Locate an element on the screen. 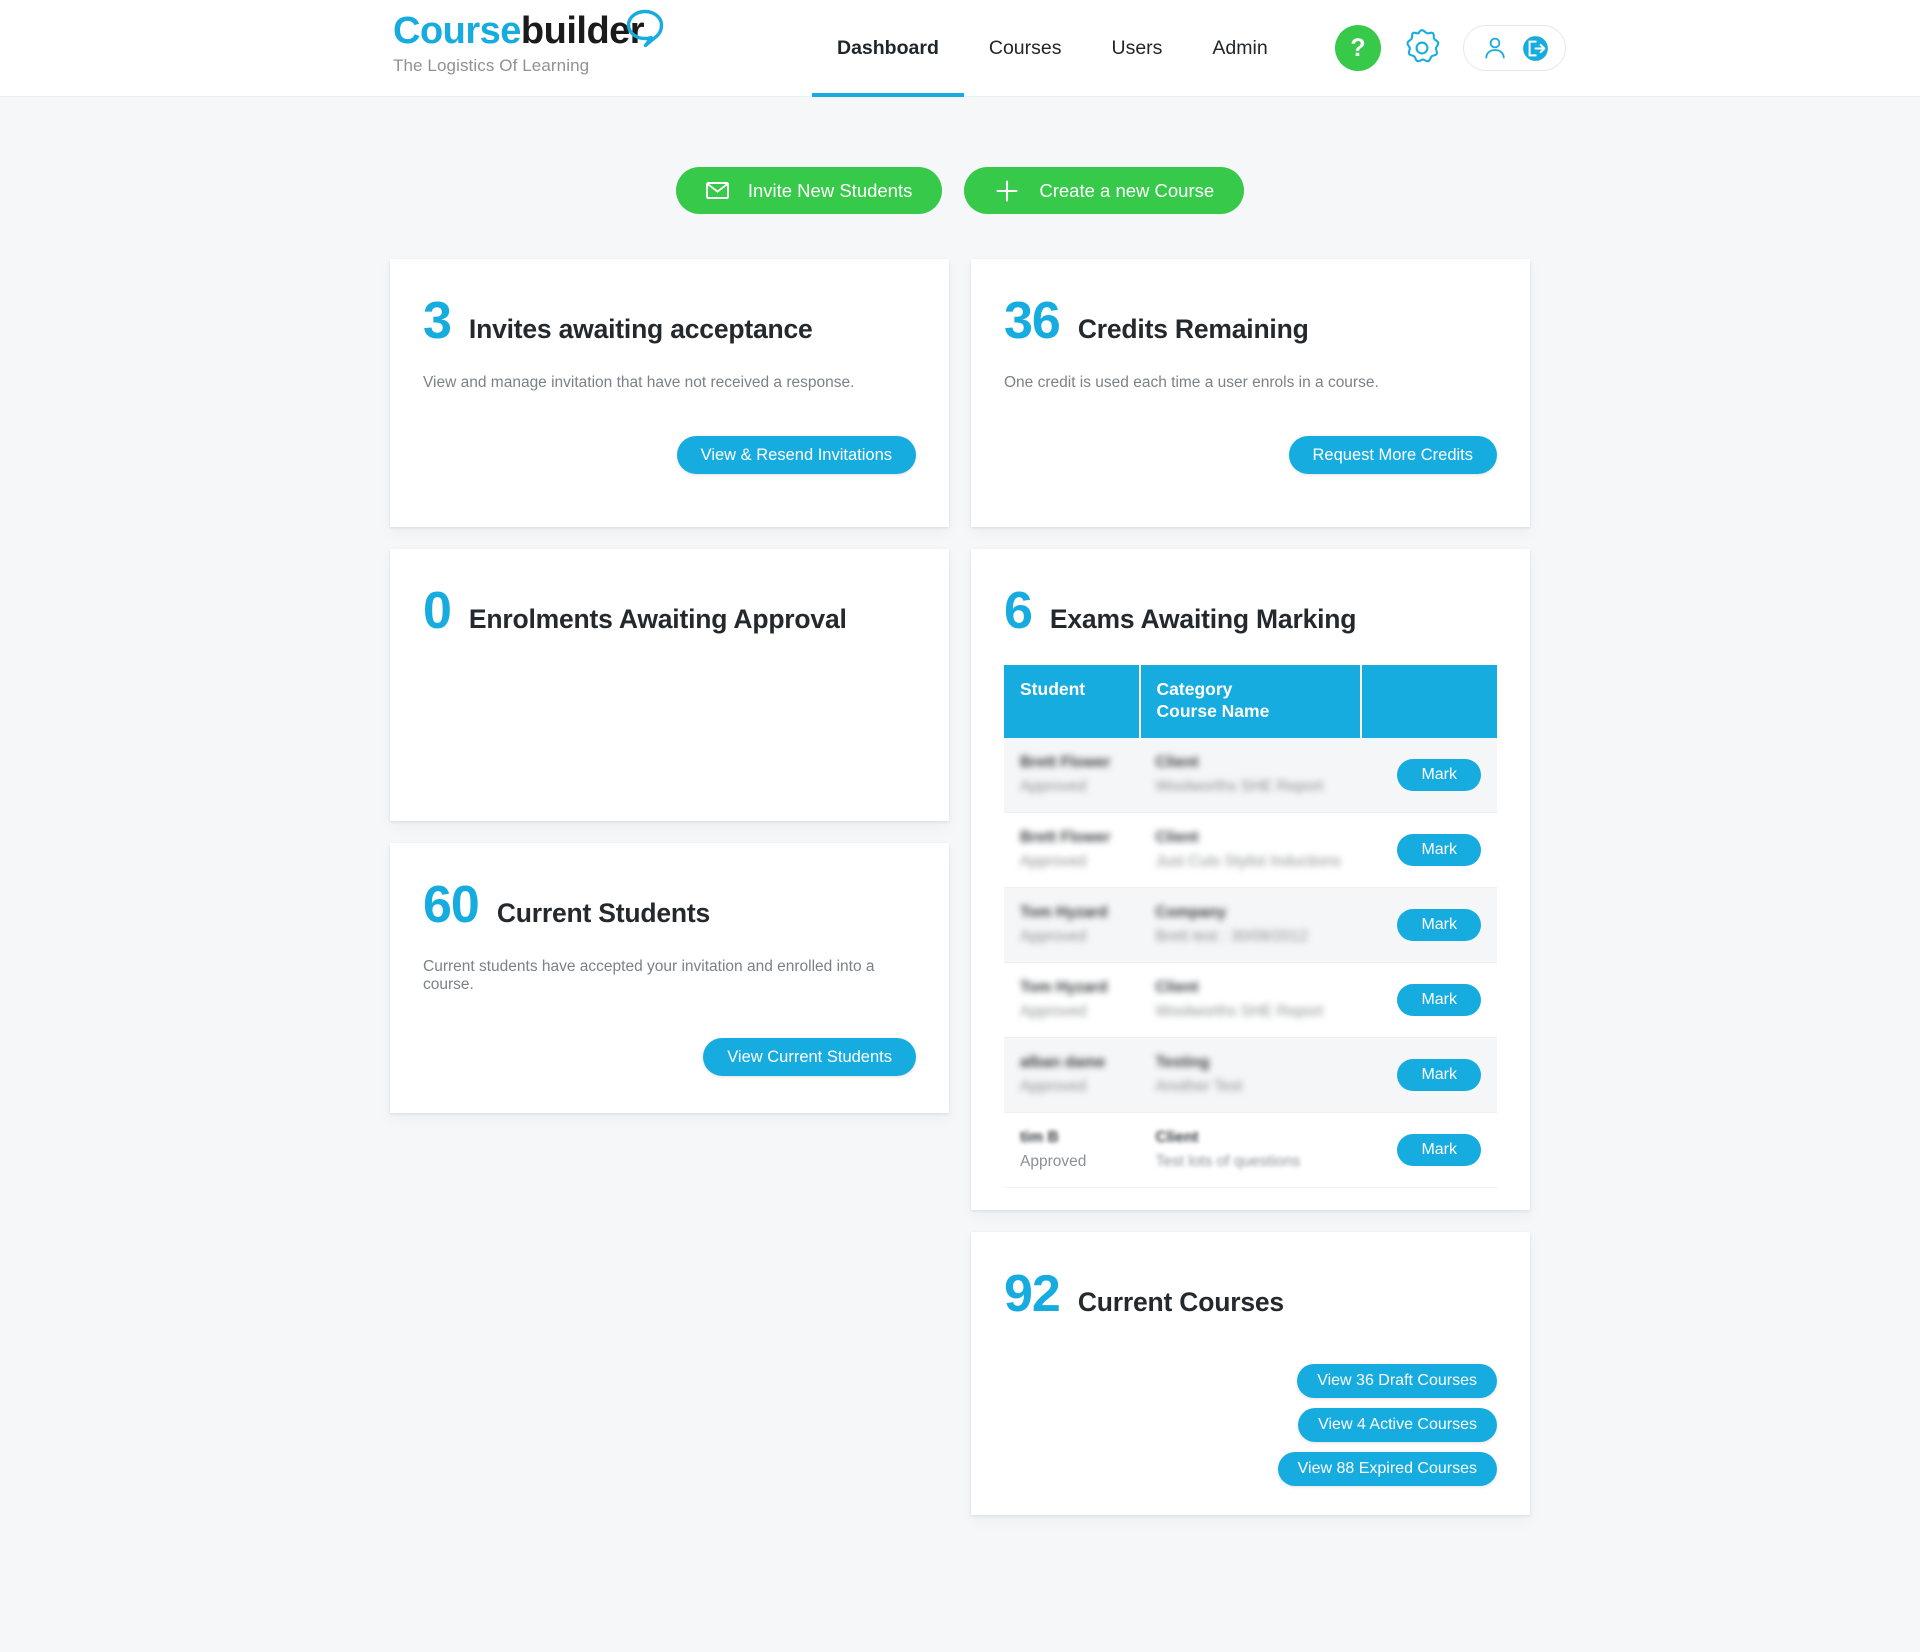 Image resolution: width=1920 pixels, height=1652 pixels. enrolments-title: Enrolments Awaiting Approval is located at coordinates (657, 619).